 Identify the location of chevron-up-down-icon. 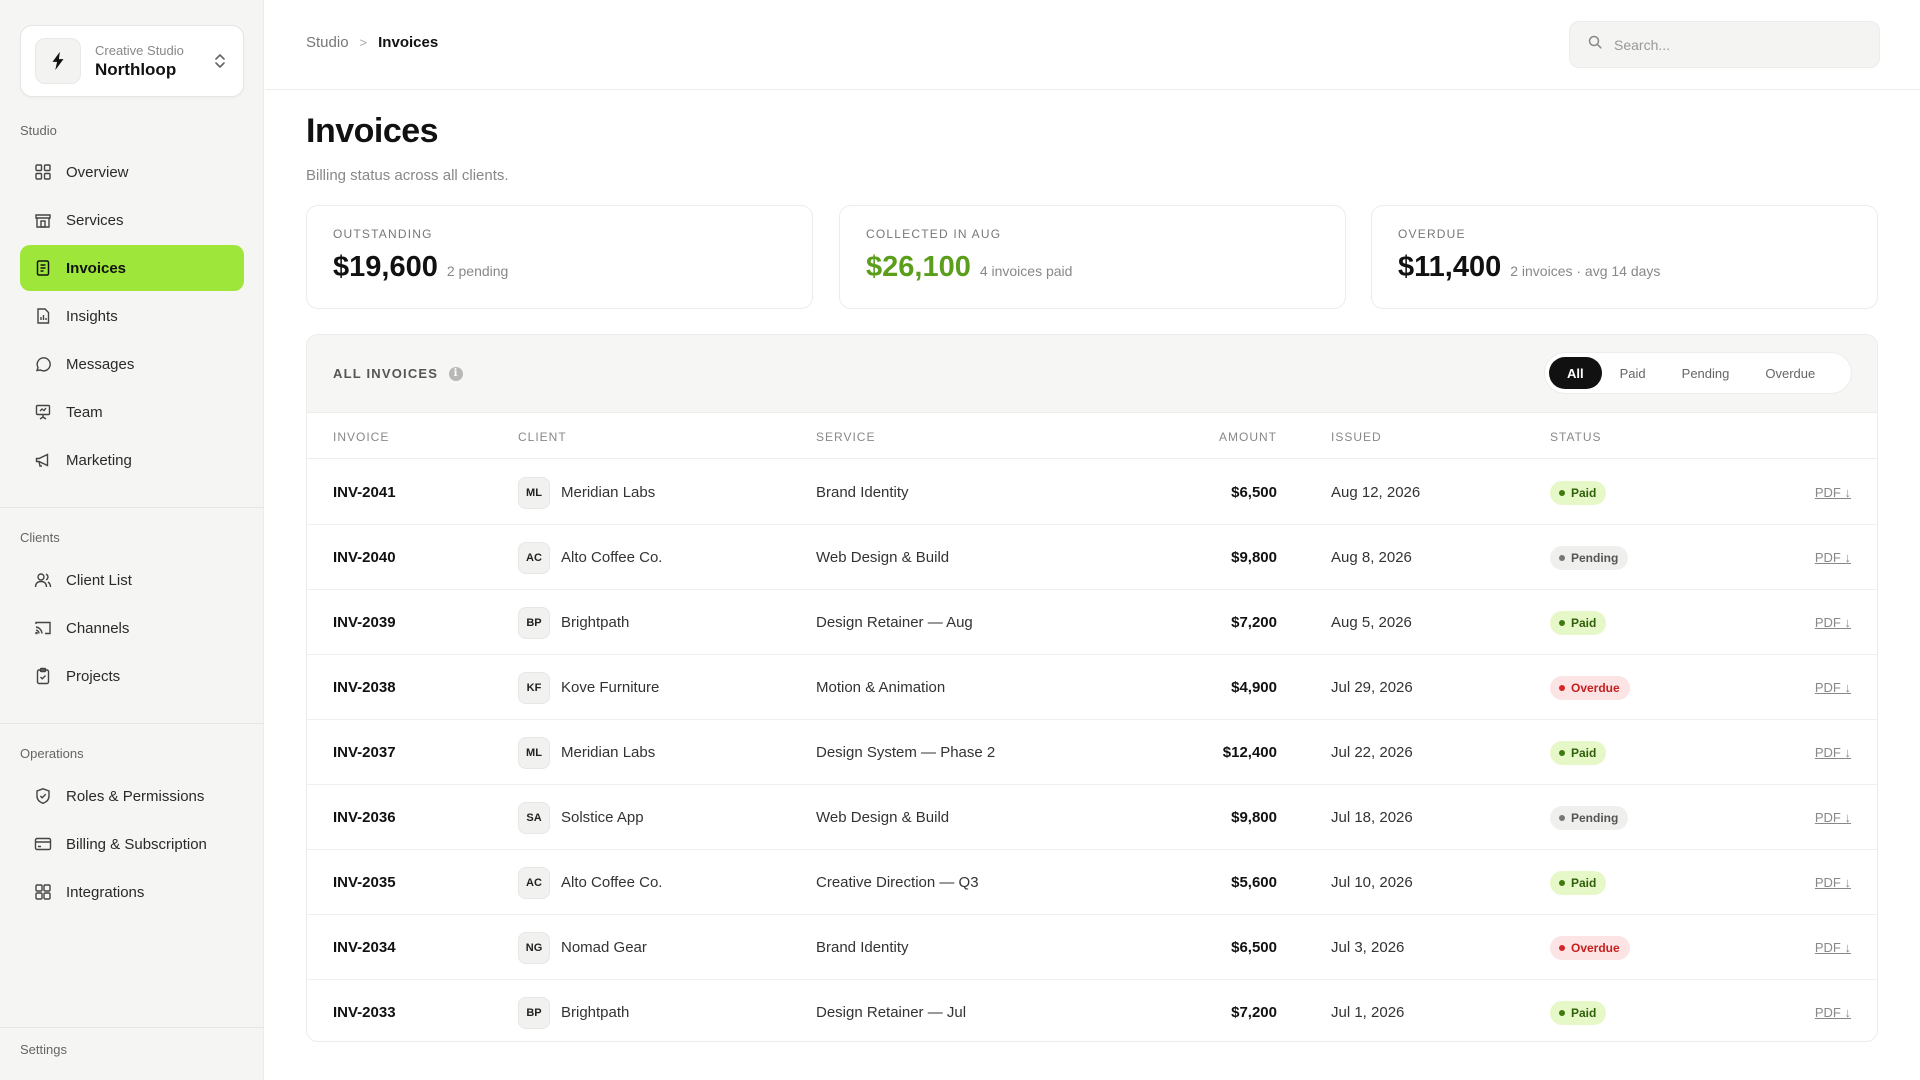
(220, 61).